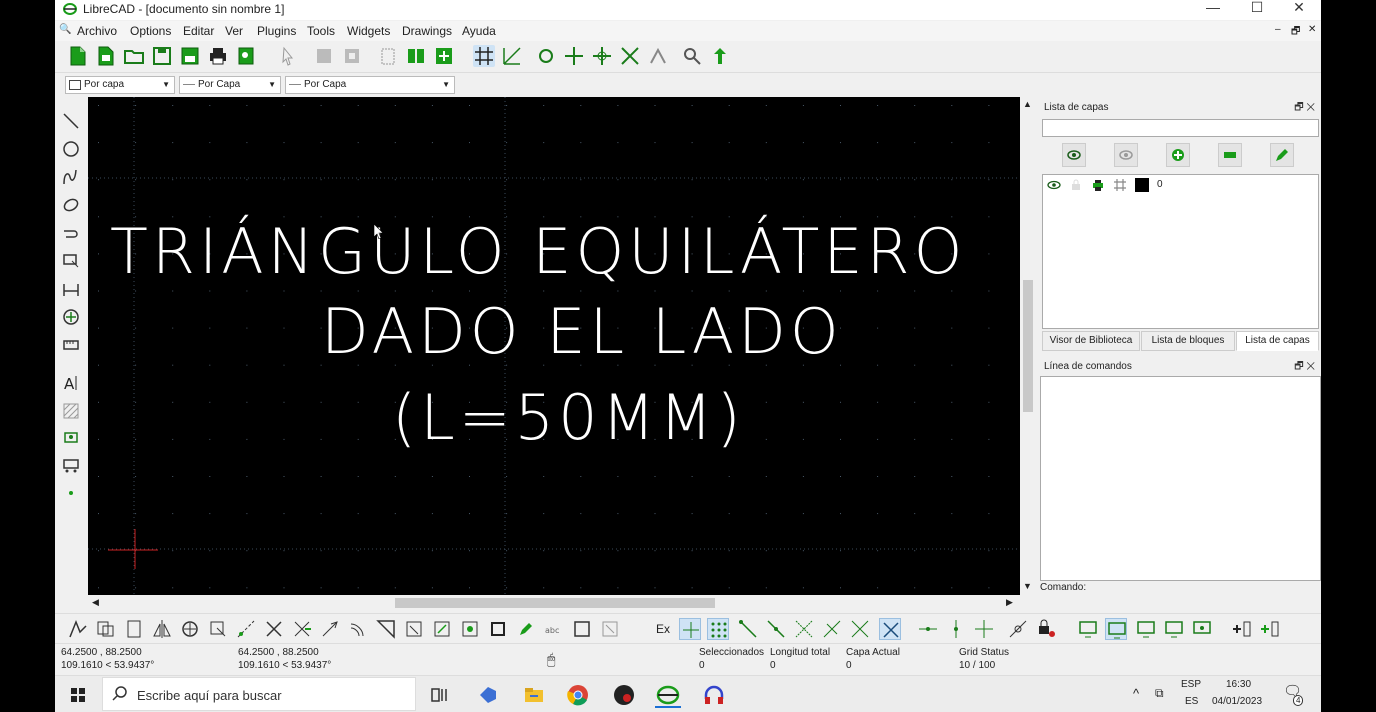 The width and height of the screenshot is (1376, 712). What do you see at coordinates (1191, 684) in the screenshot?
I see `input-language-top: ESP` at bounding box center [1191, 684].